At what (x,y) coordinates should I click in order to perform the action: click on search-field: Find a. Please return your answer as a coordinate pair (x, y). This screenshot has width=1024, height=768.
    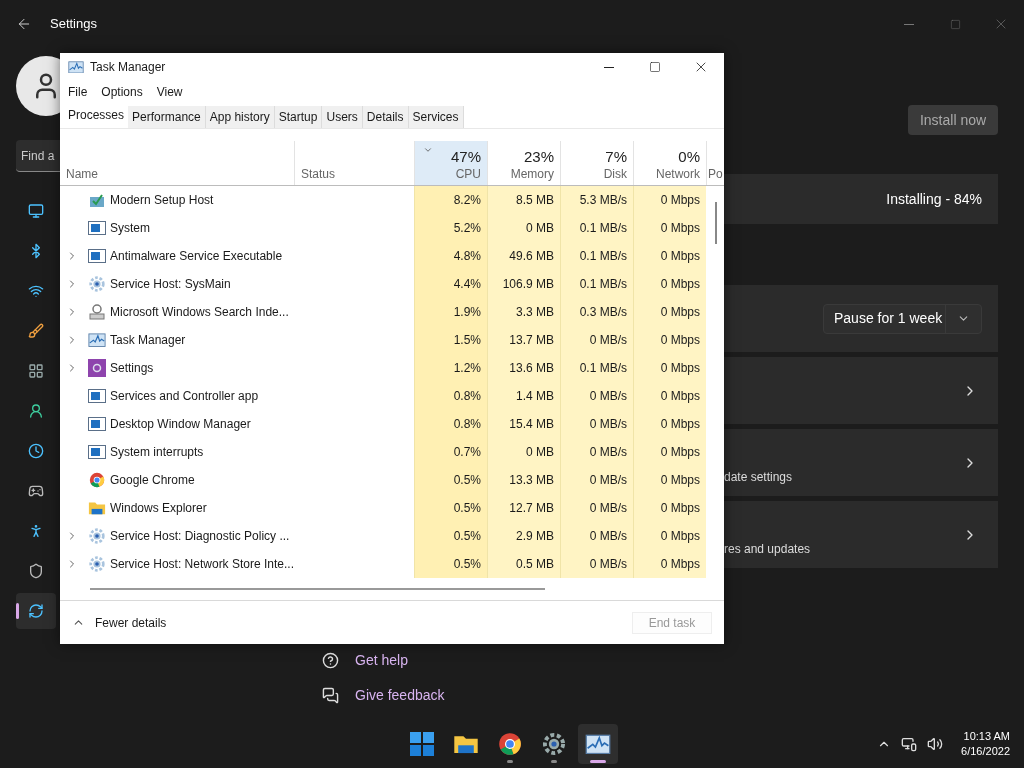
    Looking at the image, I should click on (38, 156).